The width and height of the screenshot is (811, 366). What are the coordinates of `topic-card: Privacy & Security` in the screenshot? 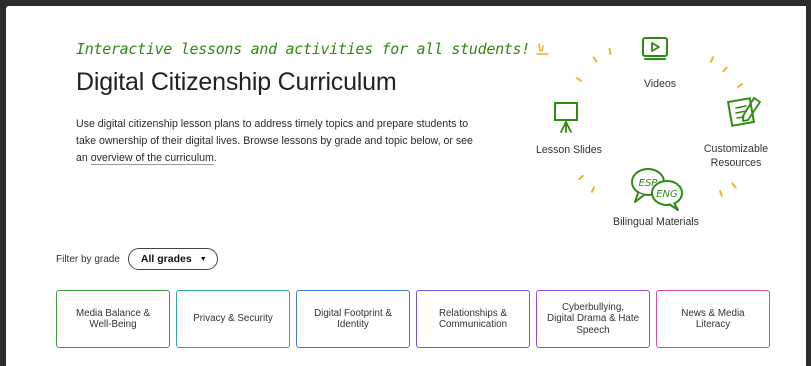 It's located at (233, 319).